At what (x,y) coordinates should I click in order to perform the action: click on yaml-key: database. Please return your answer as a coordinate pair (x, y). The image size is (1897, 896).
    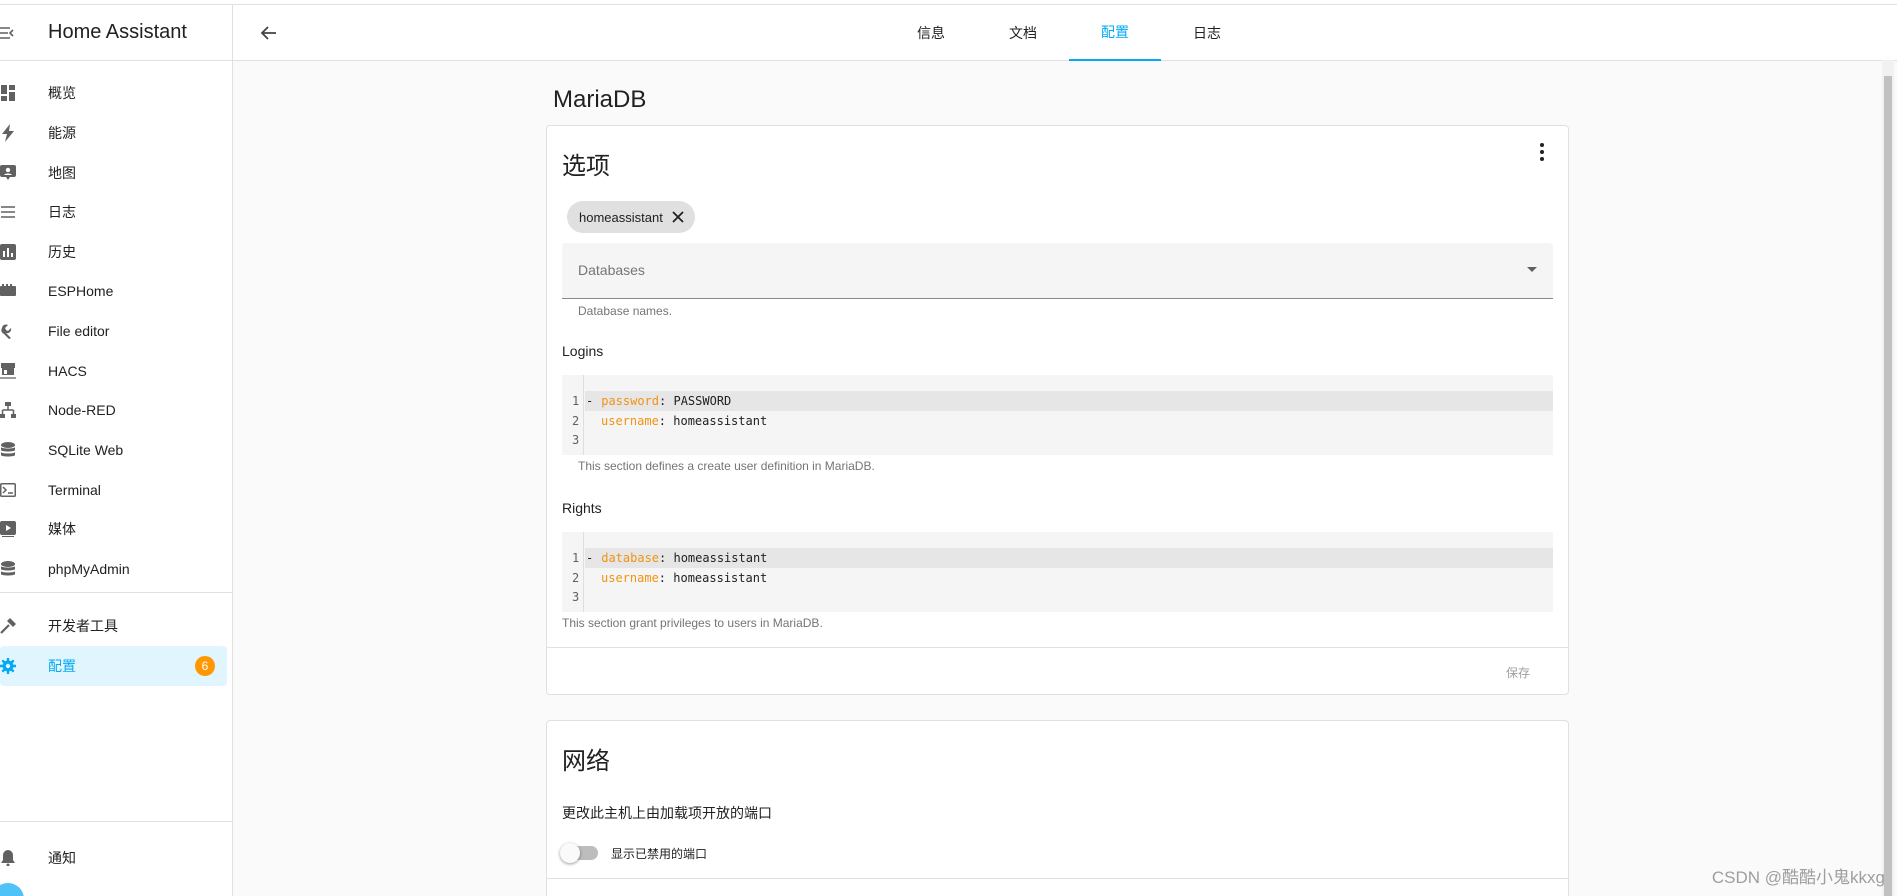
    Looking at the image, I should click on (630, 558).